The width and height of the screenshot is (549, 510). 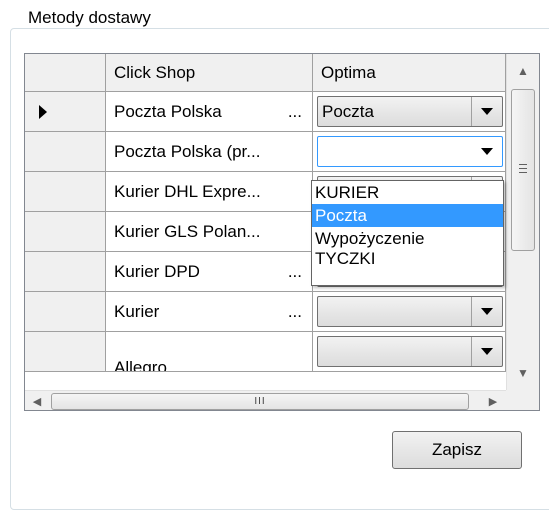 I want to click on header-row: Click Shop Optima, so click(x=265, y=74).